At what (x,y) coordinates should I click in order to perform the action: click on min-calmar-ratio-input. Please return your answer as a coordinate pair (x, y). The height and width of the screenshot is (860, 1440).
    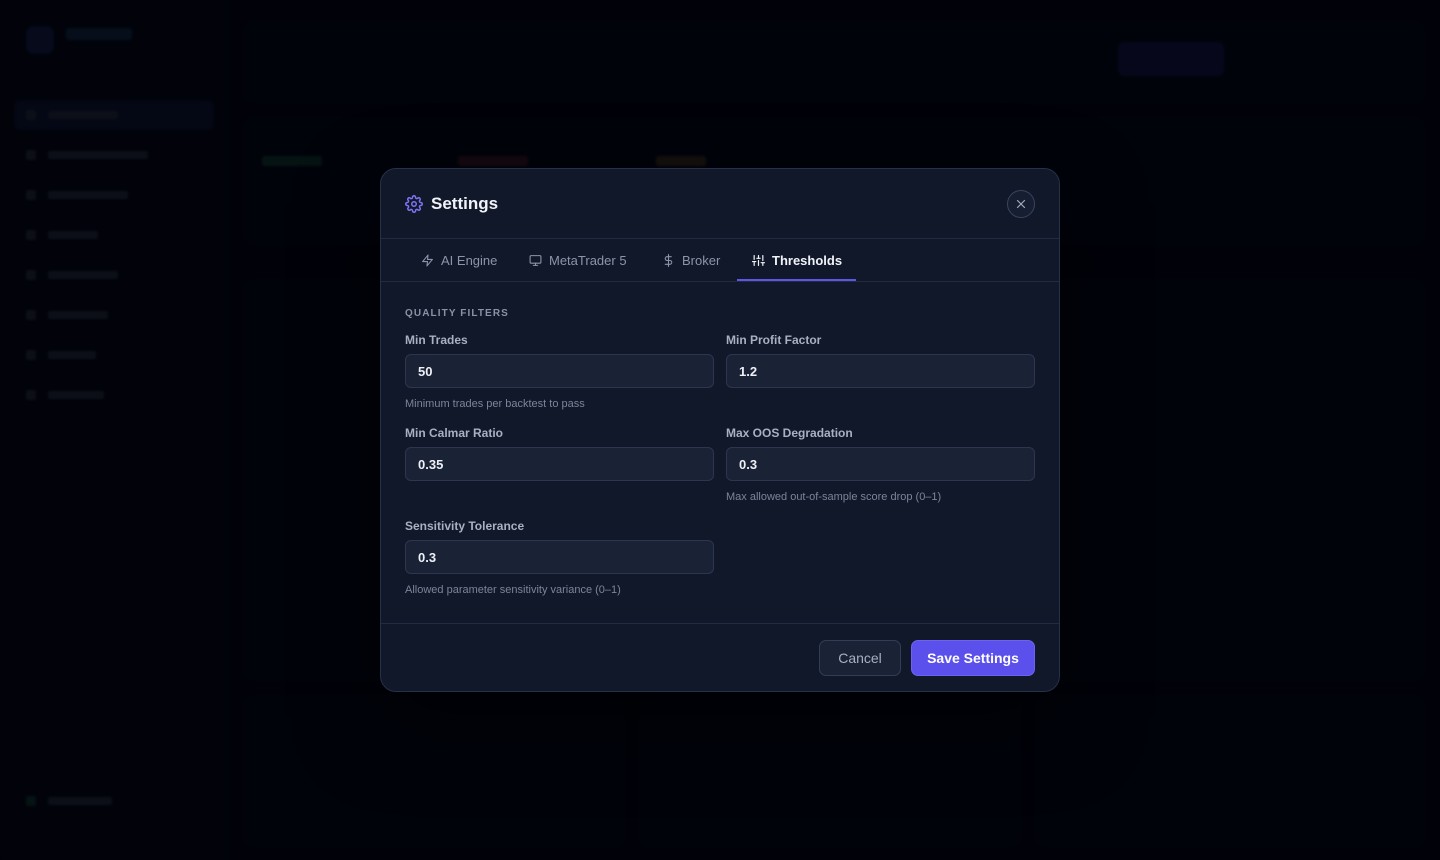
    Looking at the image, I should click on (559, 464).